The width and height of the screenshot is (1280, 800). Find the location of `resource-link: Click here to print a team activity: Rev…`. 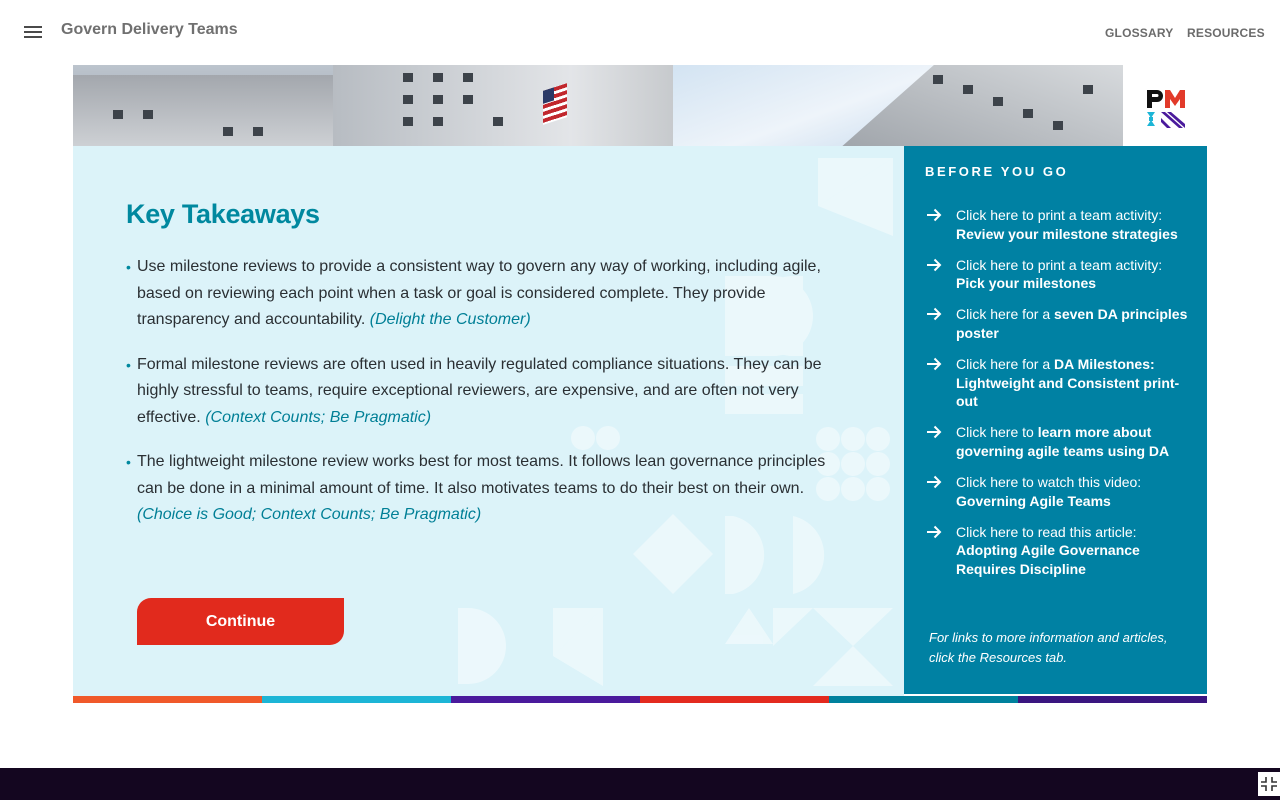

resource-link: Click here to print a team activity: Rev… is located at coordinates (1059, 224).